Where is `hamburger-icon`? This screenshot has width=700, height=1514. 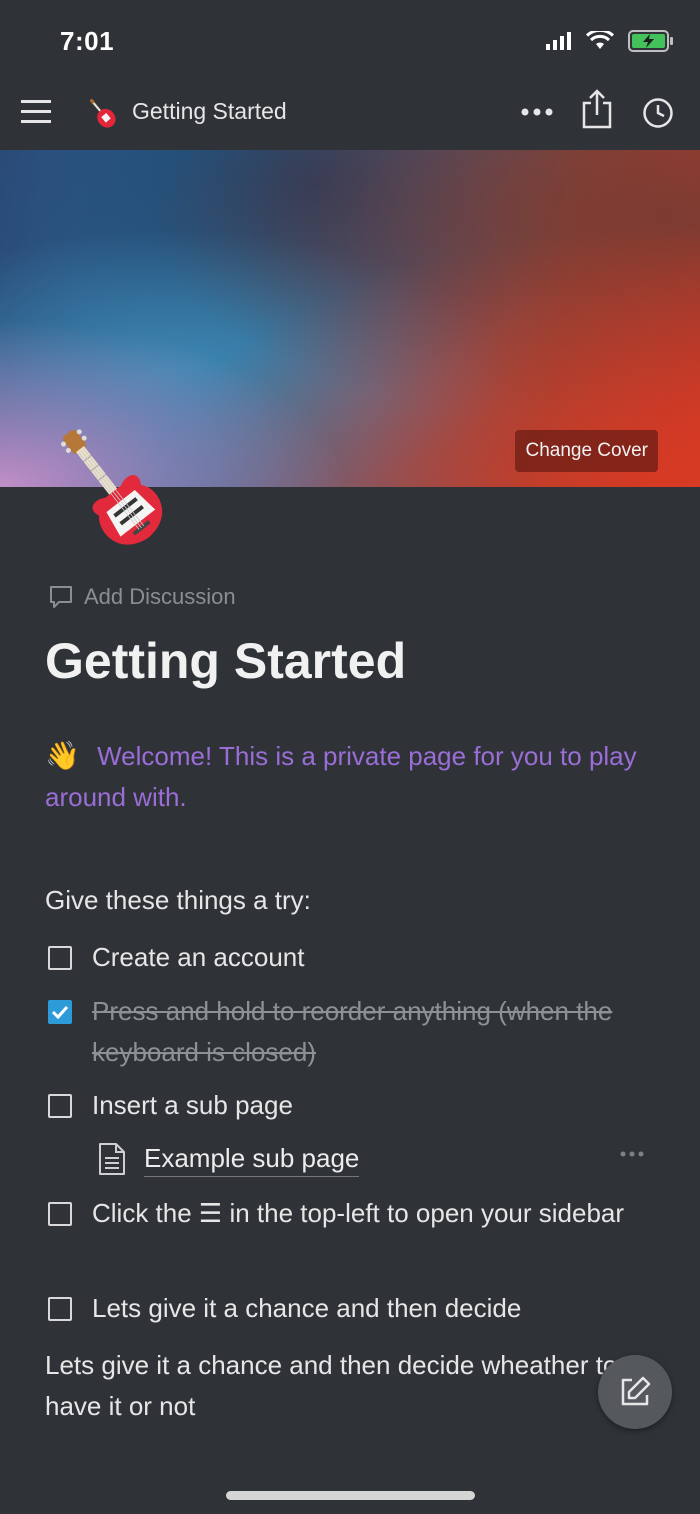
hamburger-icon is located at coordinates (36, 111).